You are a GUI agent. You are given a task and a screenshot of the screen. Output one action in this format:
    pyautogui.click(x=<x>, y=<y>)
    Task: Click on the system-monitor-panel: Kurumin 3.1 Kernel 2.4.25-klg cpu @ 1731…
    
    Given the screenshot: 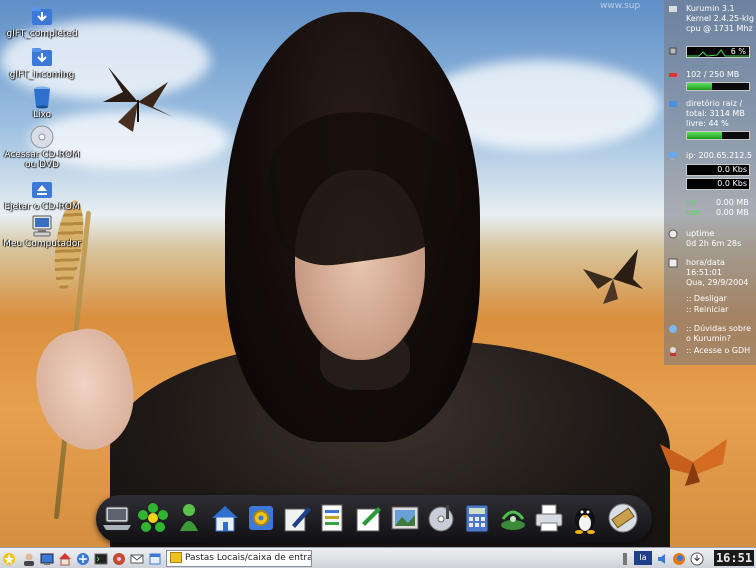 What is the action you would take?
    pyautogui.click(x=710, y=182)
    